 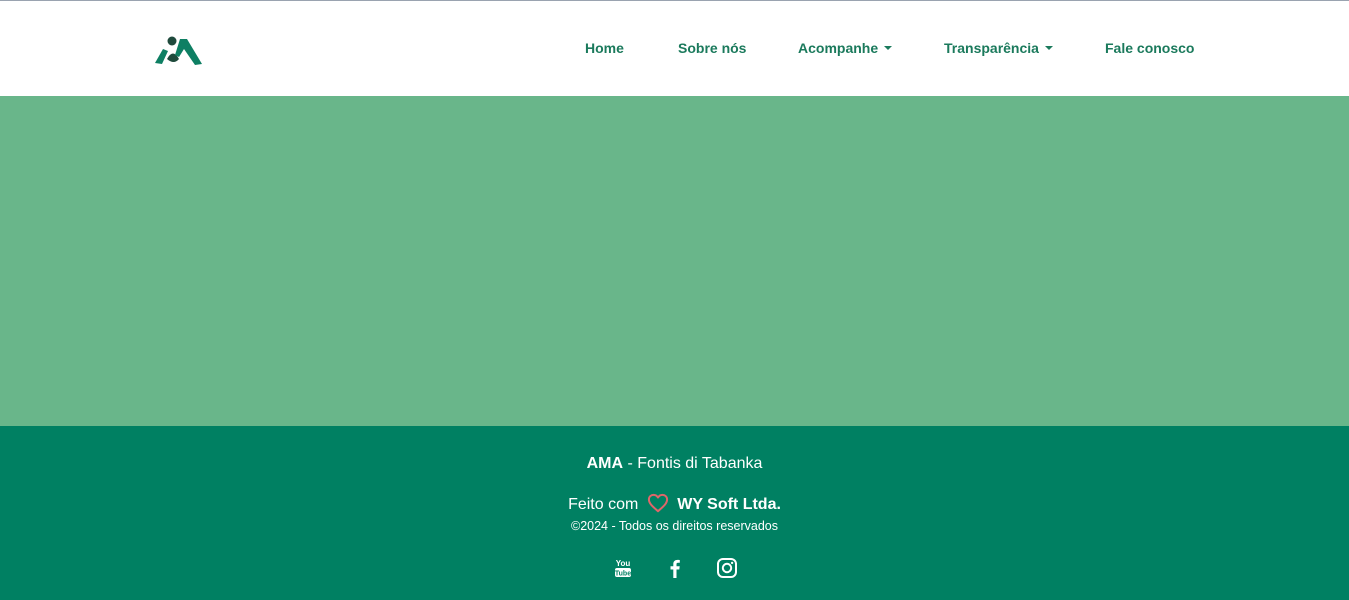 I want to click on nav-sobre-nos-label: Sobre nós, so click(x=712, y=48).